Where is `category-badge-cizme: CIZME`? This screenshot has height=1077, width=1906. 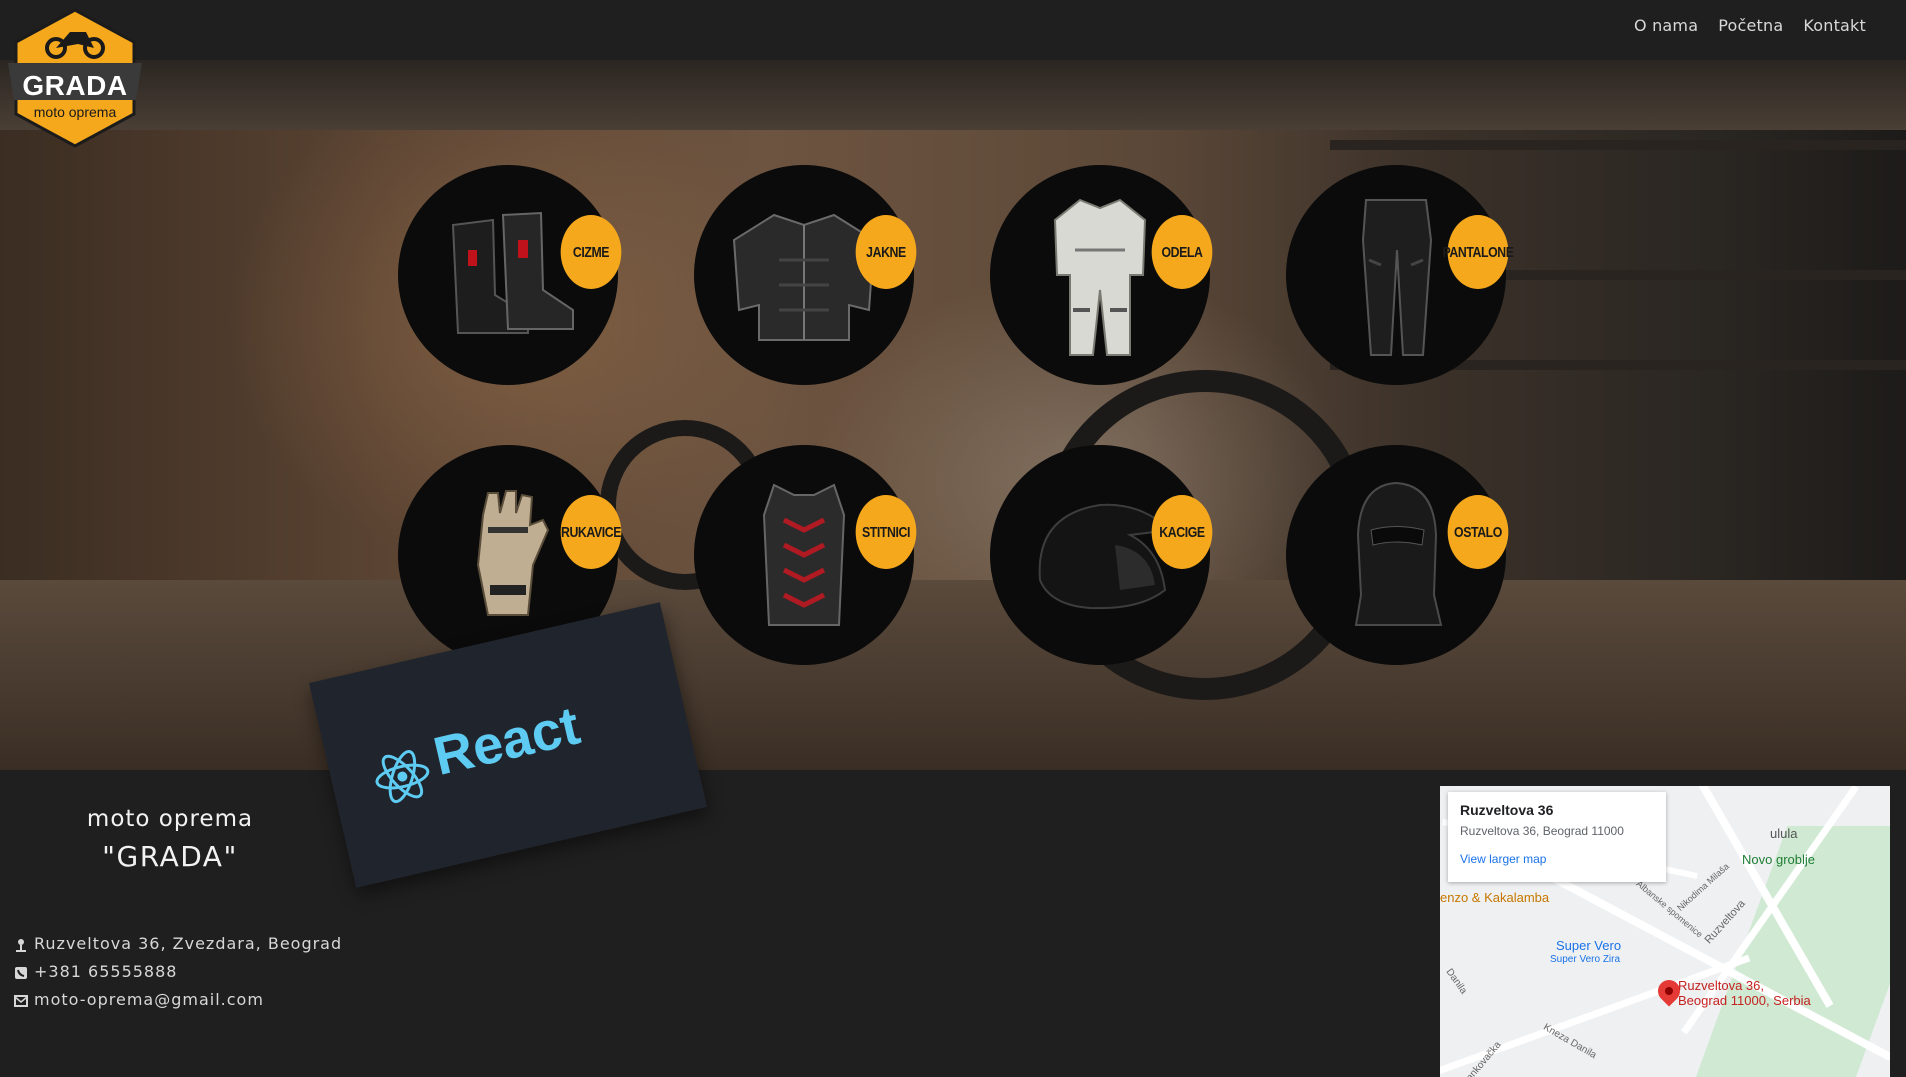 category-badge-cizme: CIZME is located at coordinates (591, 252).